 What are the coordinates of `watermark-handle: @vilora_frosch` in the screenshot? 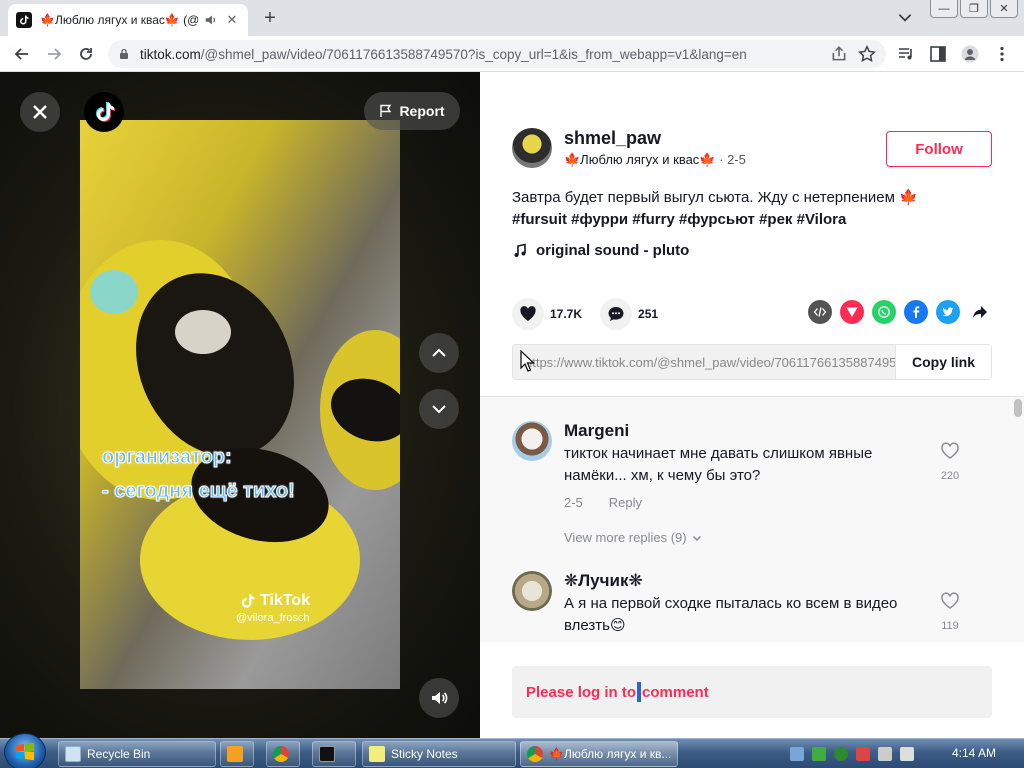 It's located at (273, 618).